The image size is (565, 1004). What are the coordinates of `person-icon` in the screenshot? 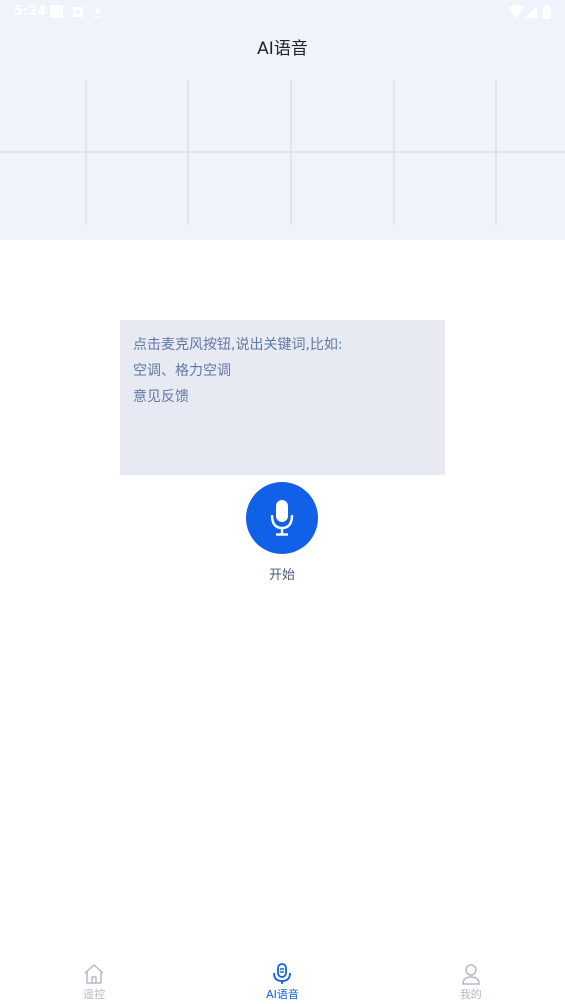 It's located at (471, 974).